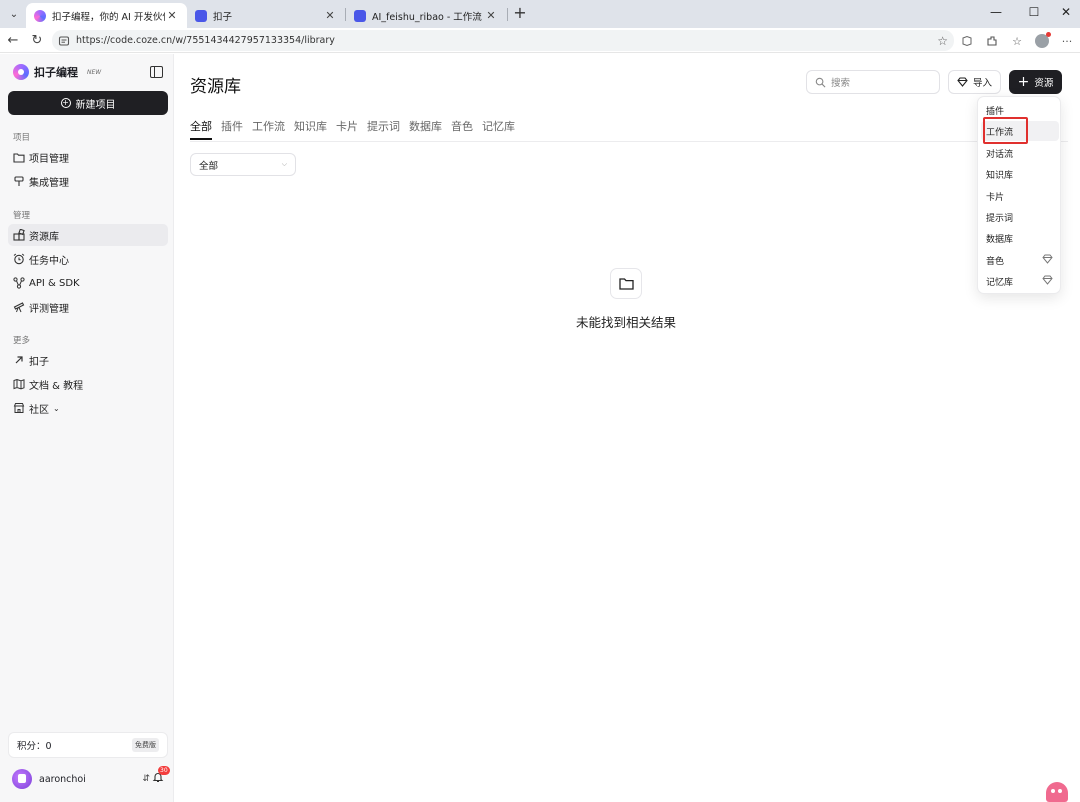  I want to click on sidebar-item-task-center: 任务中心, so click(88, 259).